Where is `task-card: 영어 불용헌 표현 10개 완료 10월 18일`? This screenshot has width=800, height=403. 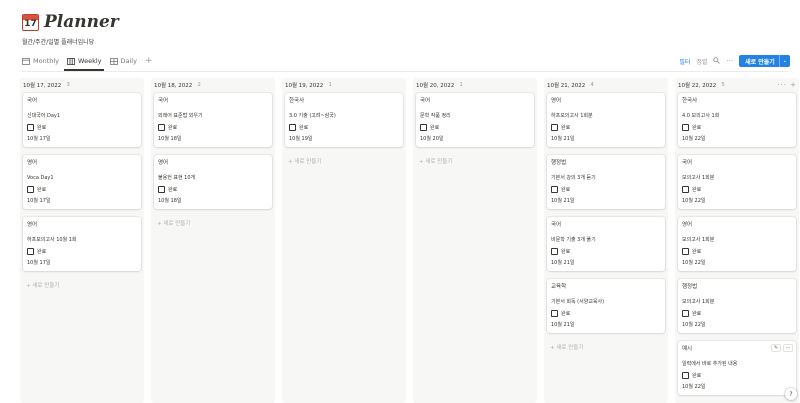 task-card: 영어 불용헌 표현 10개 완료 10월 18일 is located at coordinates (213, 182).